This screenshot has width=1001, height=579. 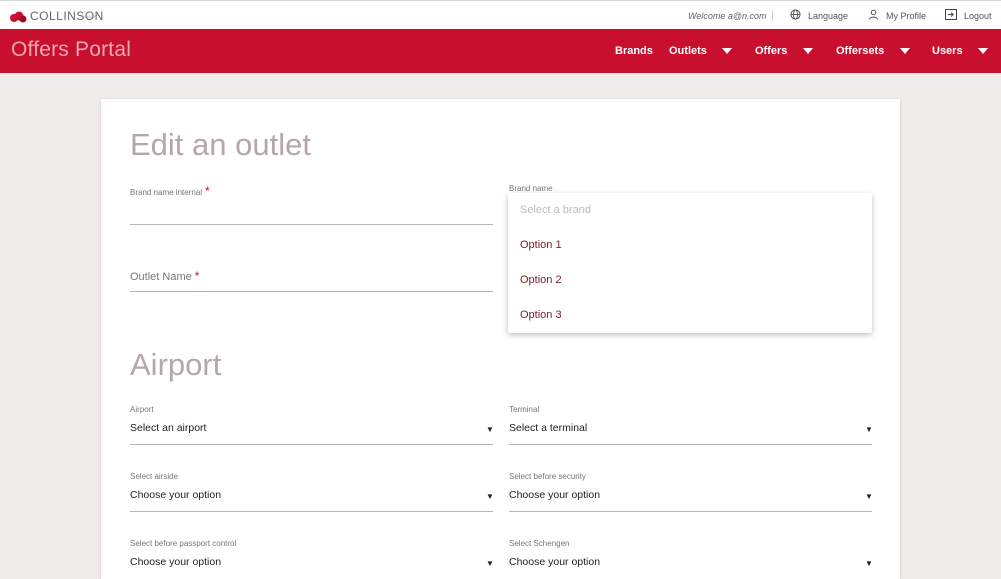 I want to click on my-profile-label: My Profile, so click(x=906, y=15).